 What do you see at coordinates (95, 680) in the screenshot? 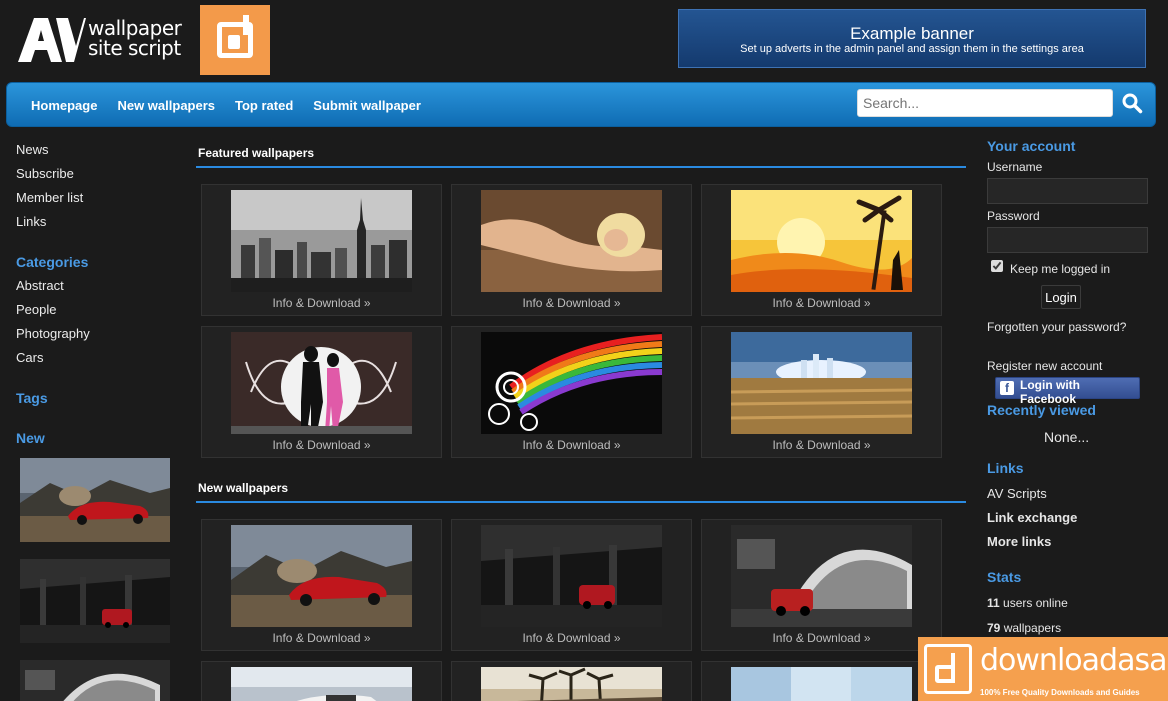
I see `new-thumb-tunnel-graffiti` at bounding box center [95, 680].